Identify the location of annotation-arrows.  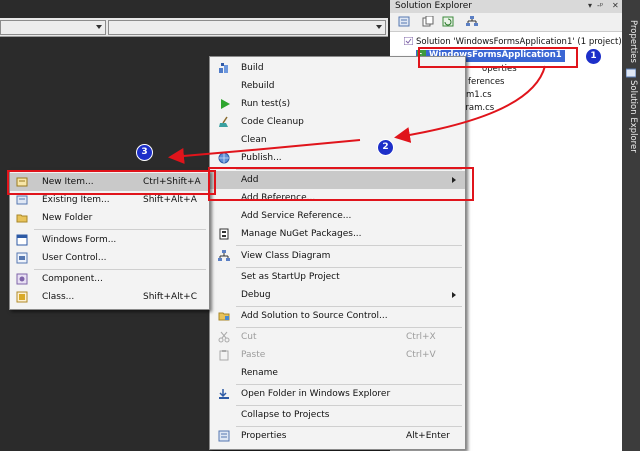
(357, 114).